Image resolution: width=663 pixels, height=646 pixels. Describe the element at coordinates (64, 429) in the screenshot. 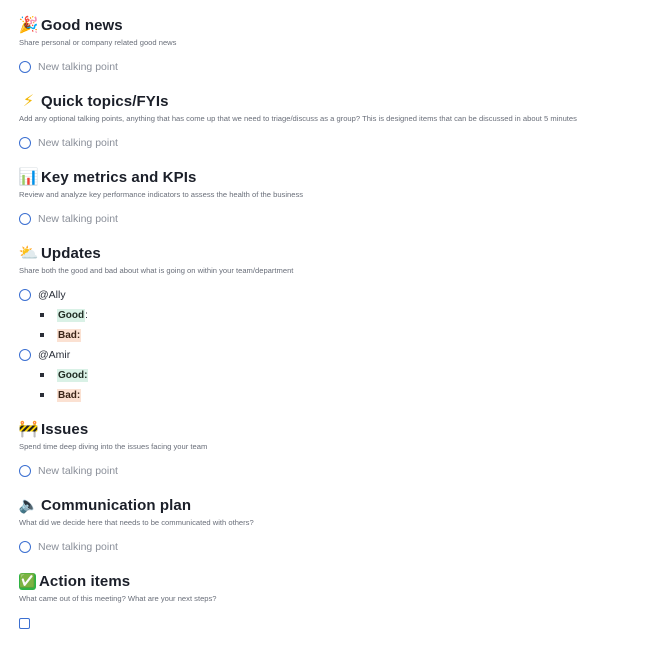

I see `section-title: Issues` at that location.